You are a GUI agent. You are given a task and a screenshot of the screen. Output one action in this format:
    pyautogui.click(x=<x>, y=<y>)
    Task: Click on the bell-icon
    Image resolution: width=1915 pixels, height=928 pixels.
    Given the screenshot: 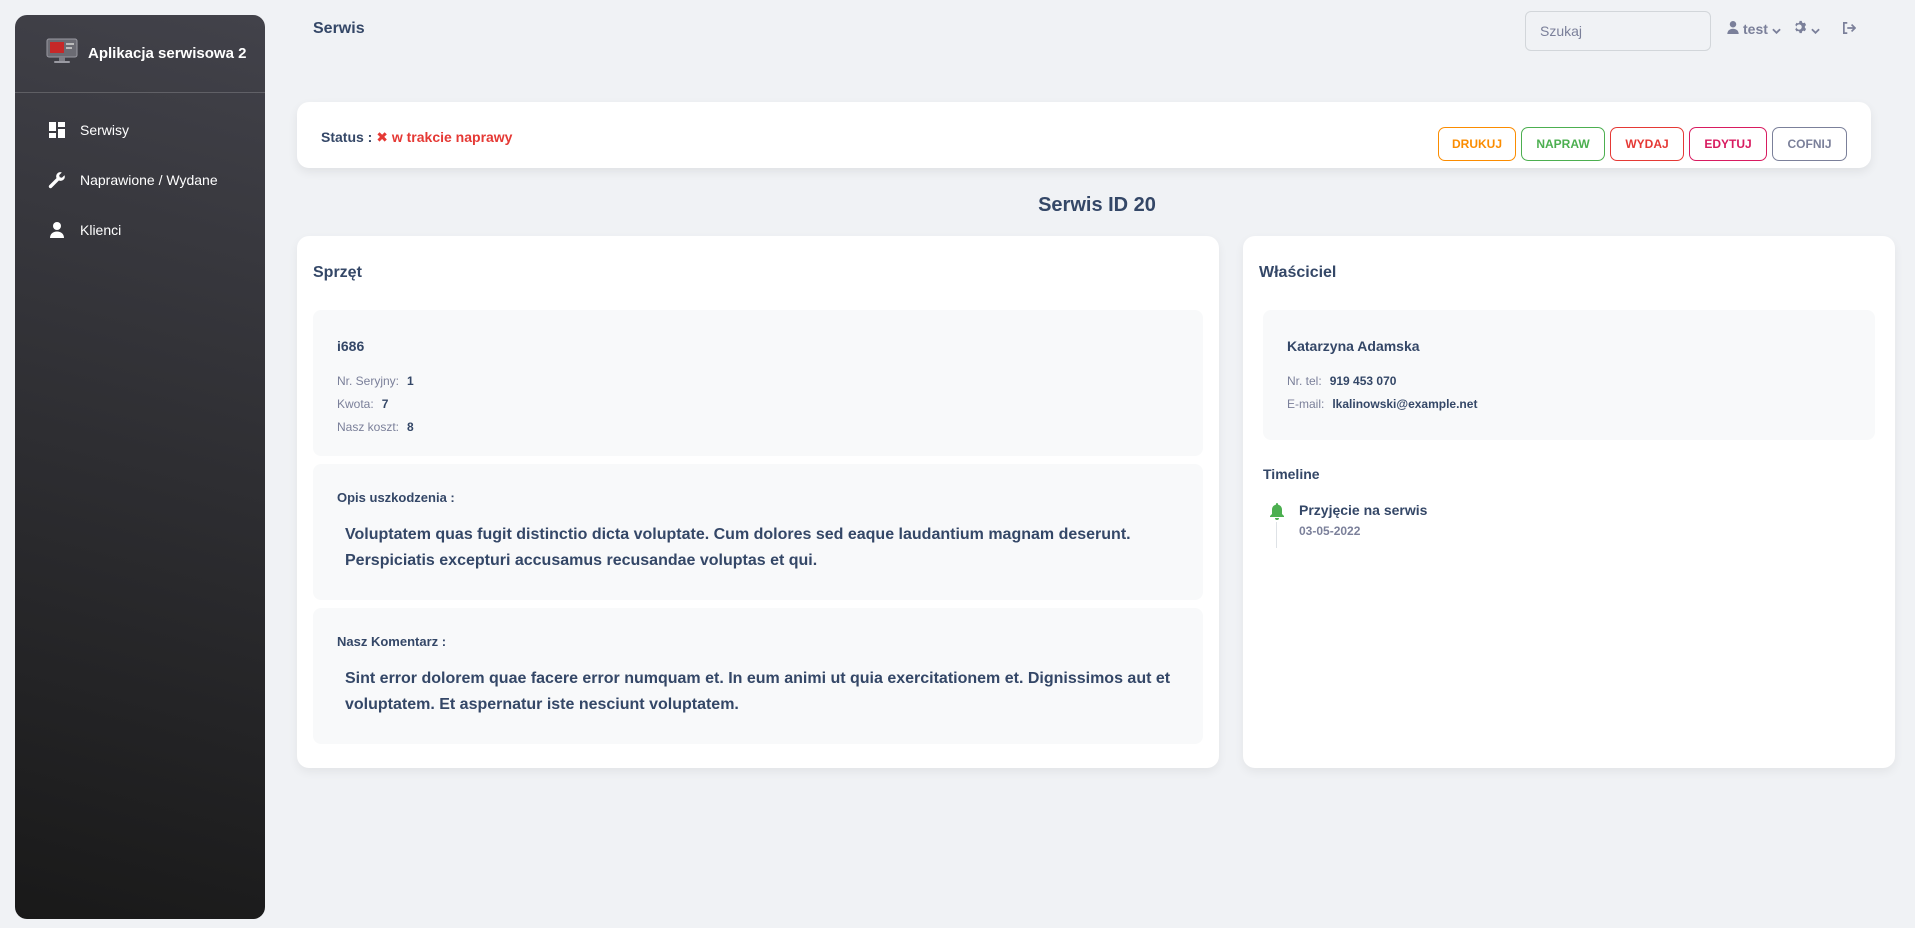 What is the action you would take?
    pyautogui.click(x=1277, y=511)
    